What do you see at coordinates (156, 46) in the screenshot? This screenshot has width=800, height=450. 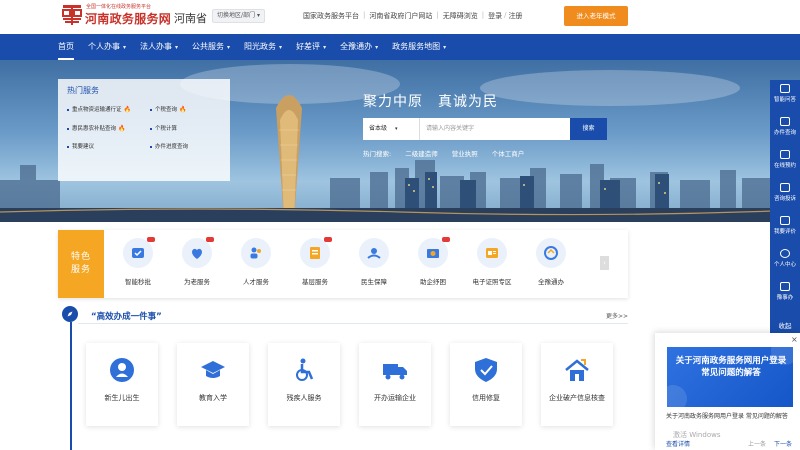 I see `nav-item-label: 法人办事` at bounding box center [156, 46].